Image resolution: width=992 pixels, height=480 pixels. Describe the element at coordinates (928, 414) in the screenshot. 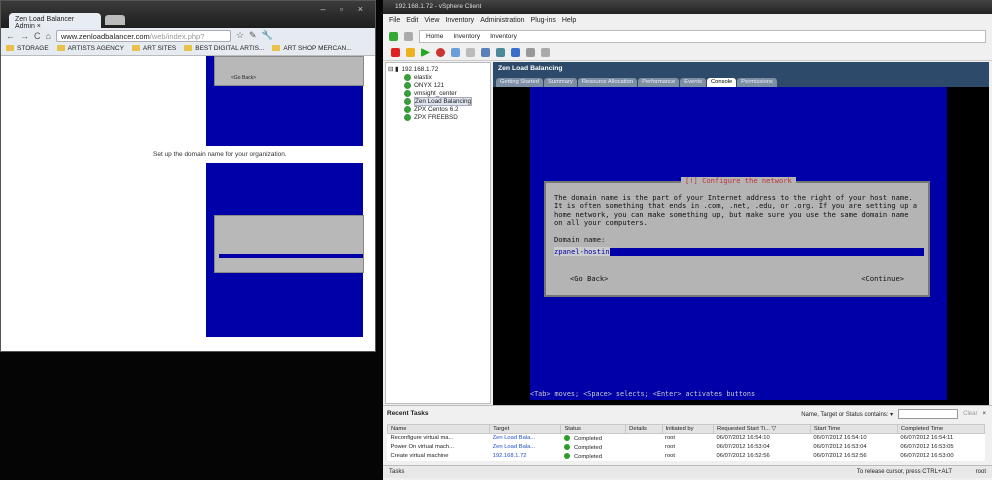

I see `filter-input` at that location.